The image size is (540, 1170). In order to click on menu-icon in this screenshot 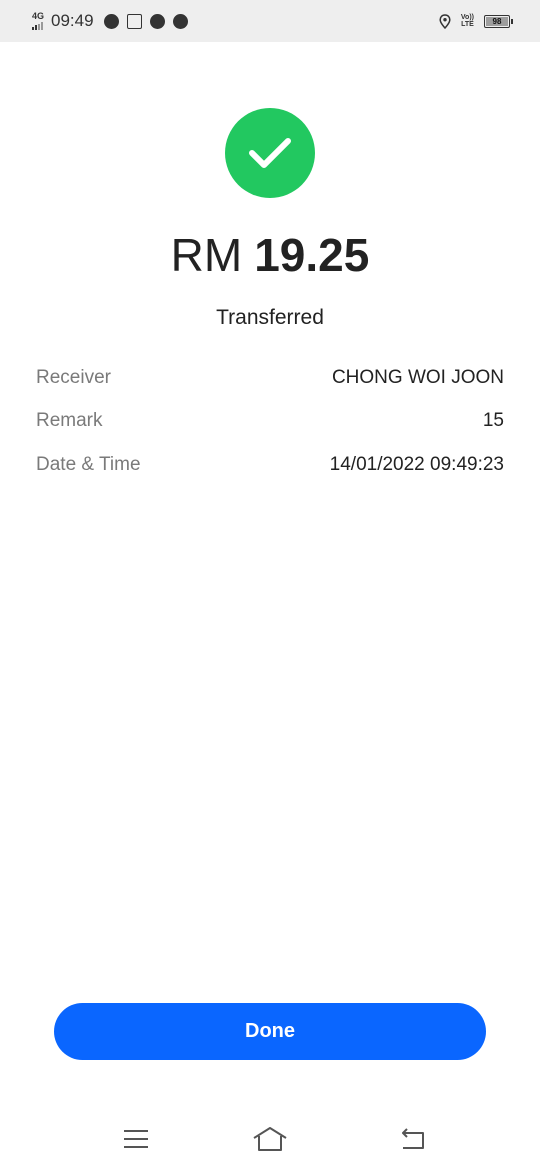, I will do `click(136, 1139)`.